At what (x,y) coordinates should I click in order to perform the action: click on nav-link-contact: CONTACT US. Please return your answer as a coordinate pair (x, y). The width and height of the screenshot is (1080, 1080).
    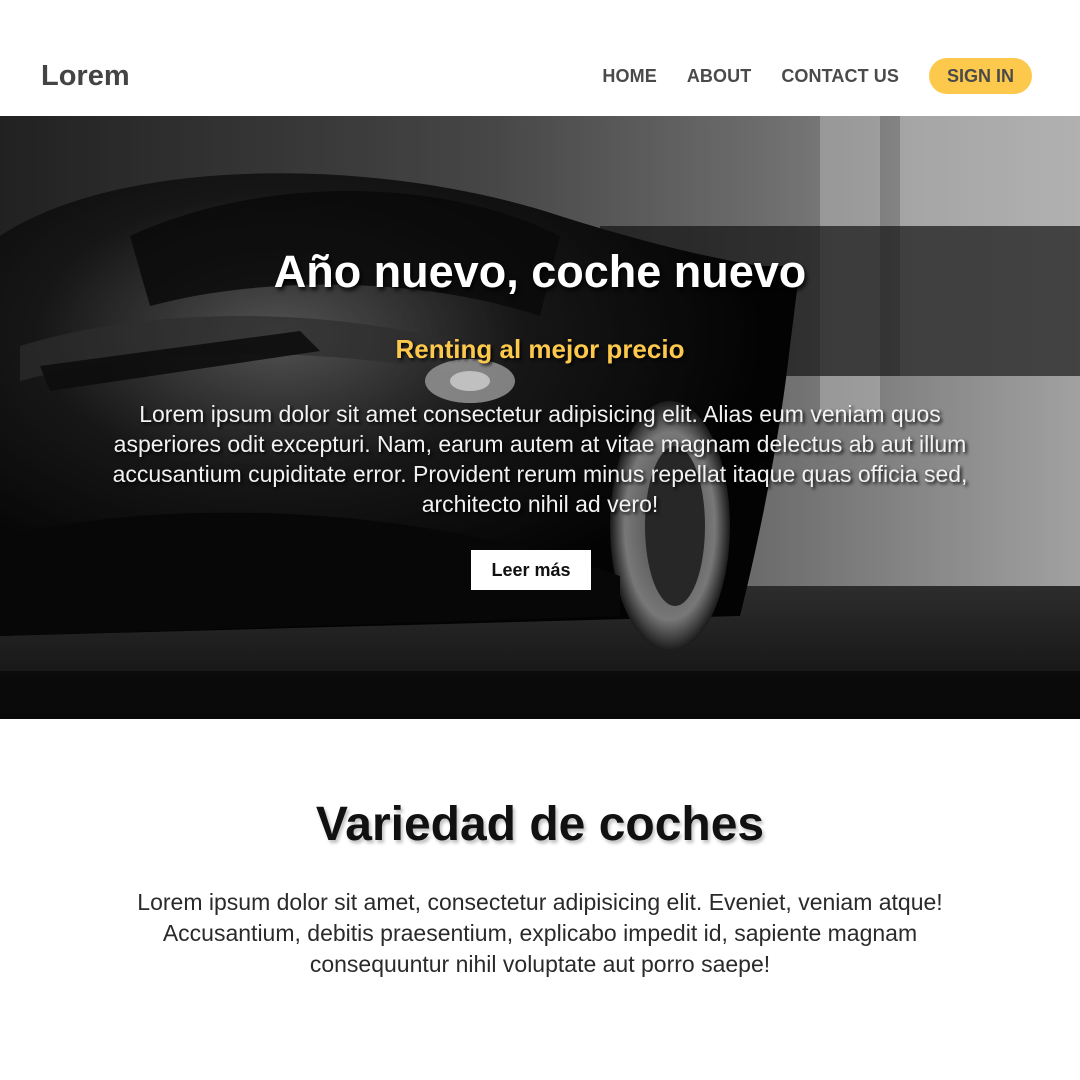
    Looking at the image, I should click on (840, 76).